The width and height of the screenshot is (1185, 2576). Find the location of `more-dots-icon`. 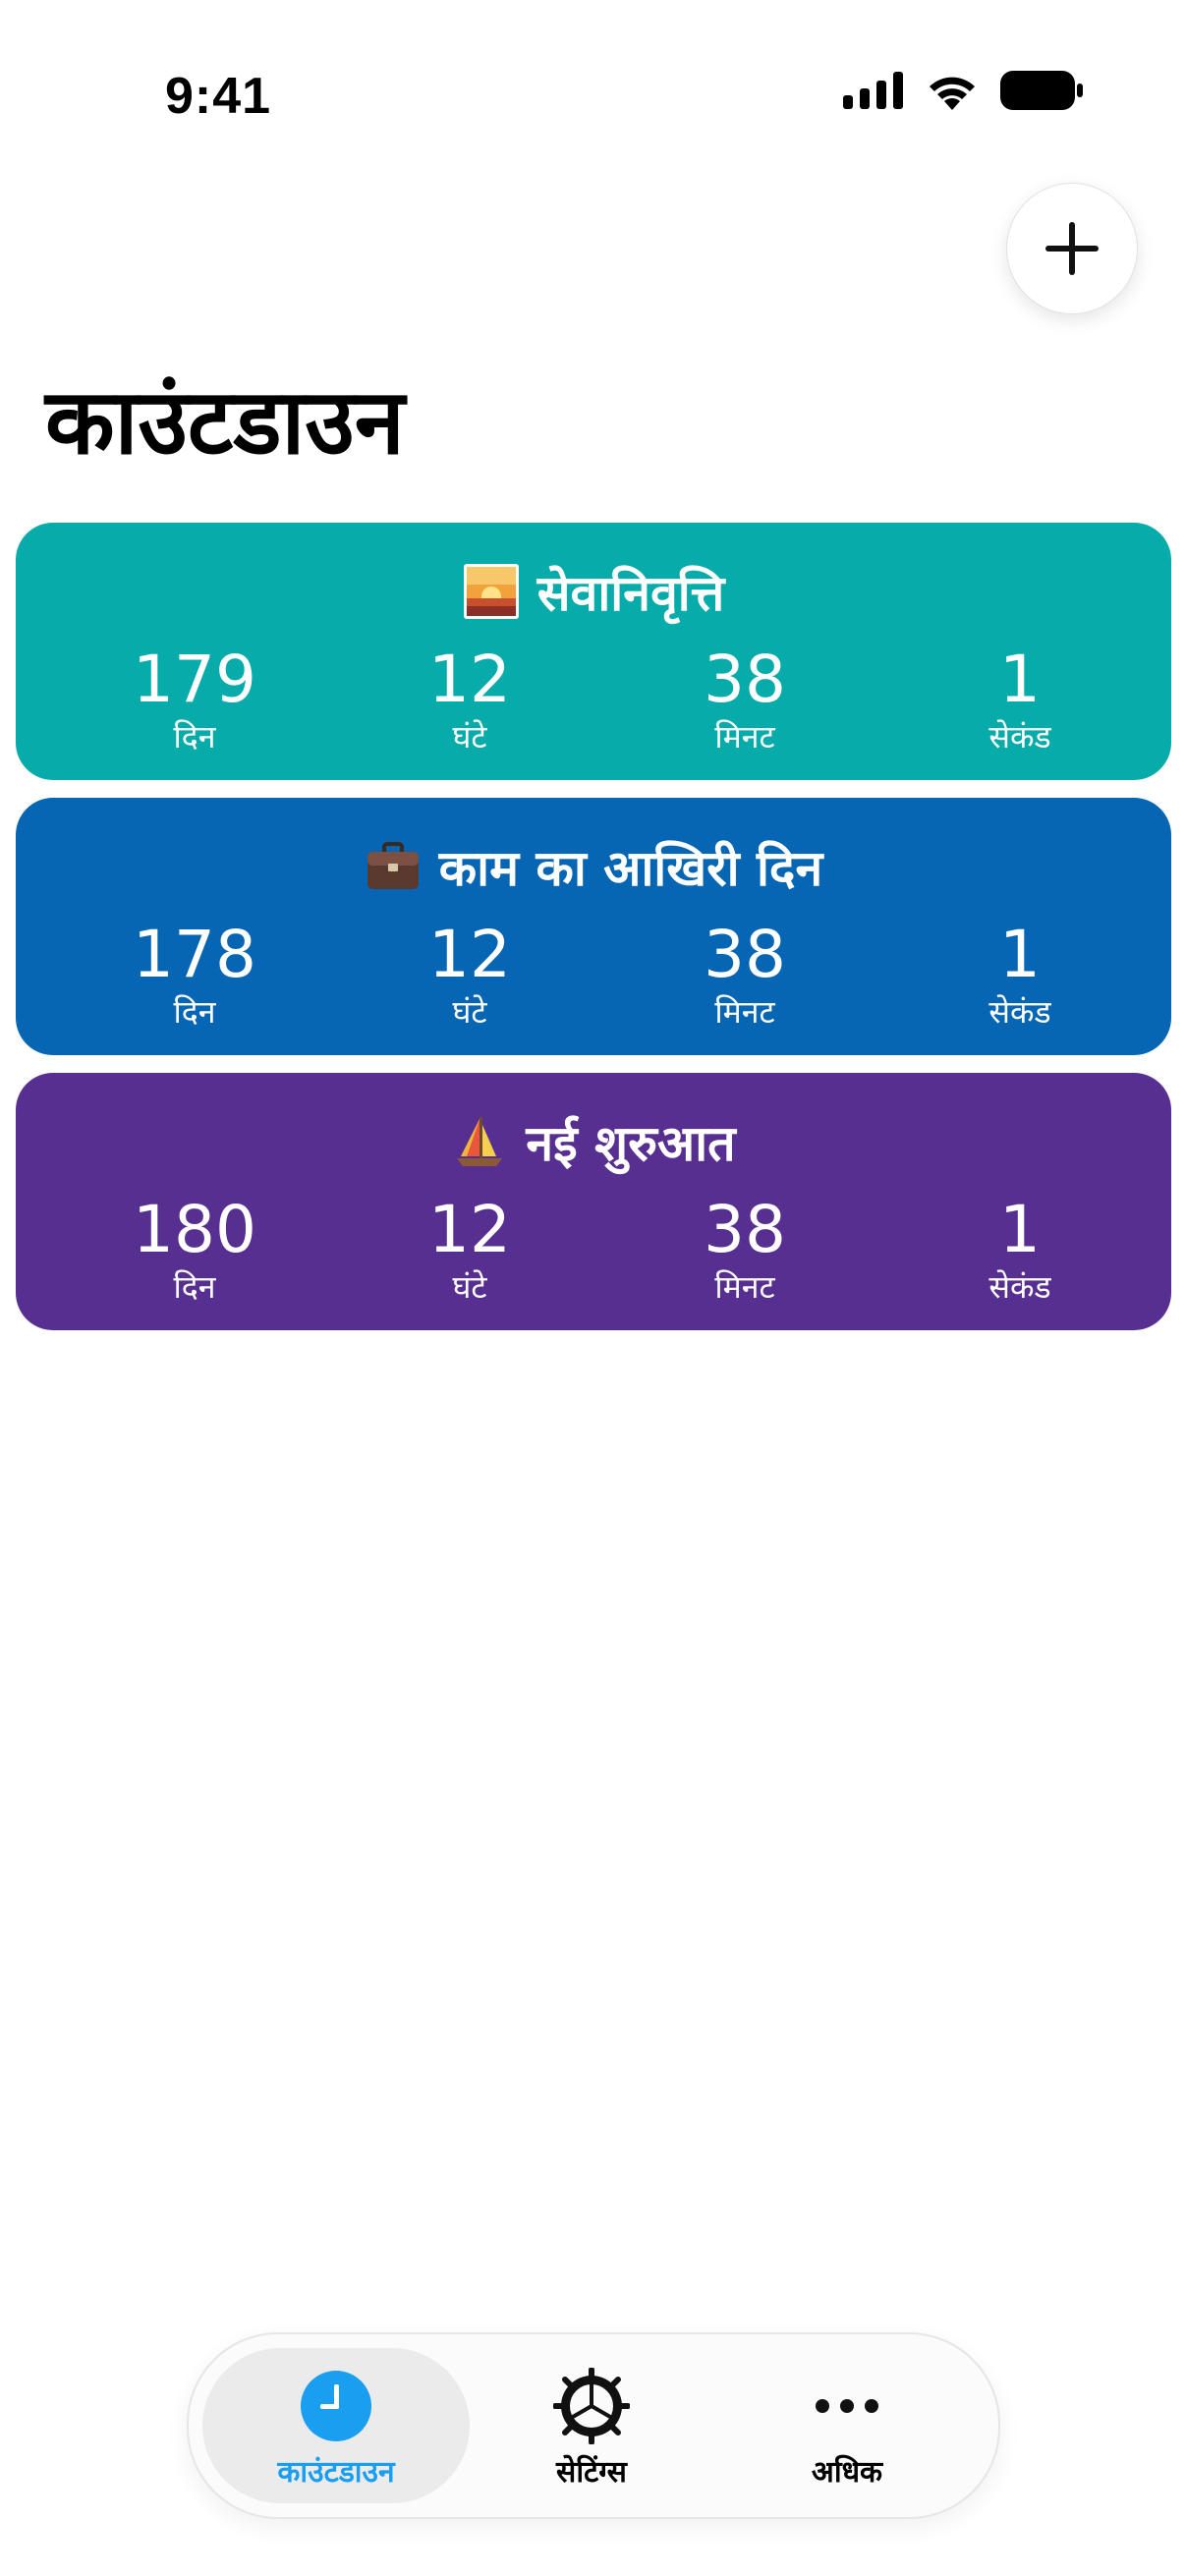

more-dots-icon is located at coordinates (847, 2406).